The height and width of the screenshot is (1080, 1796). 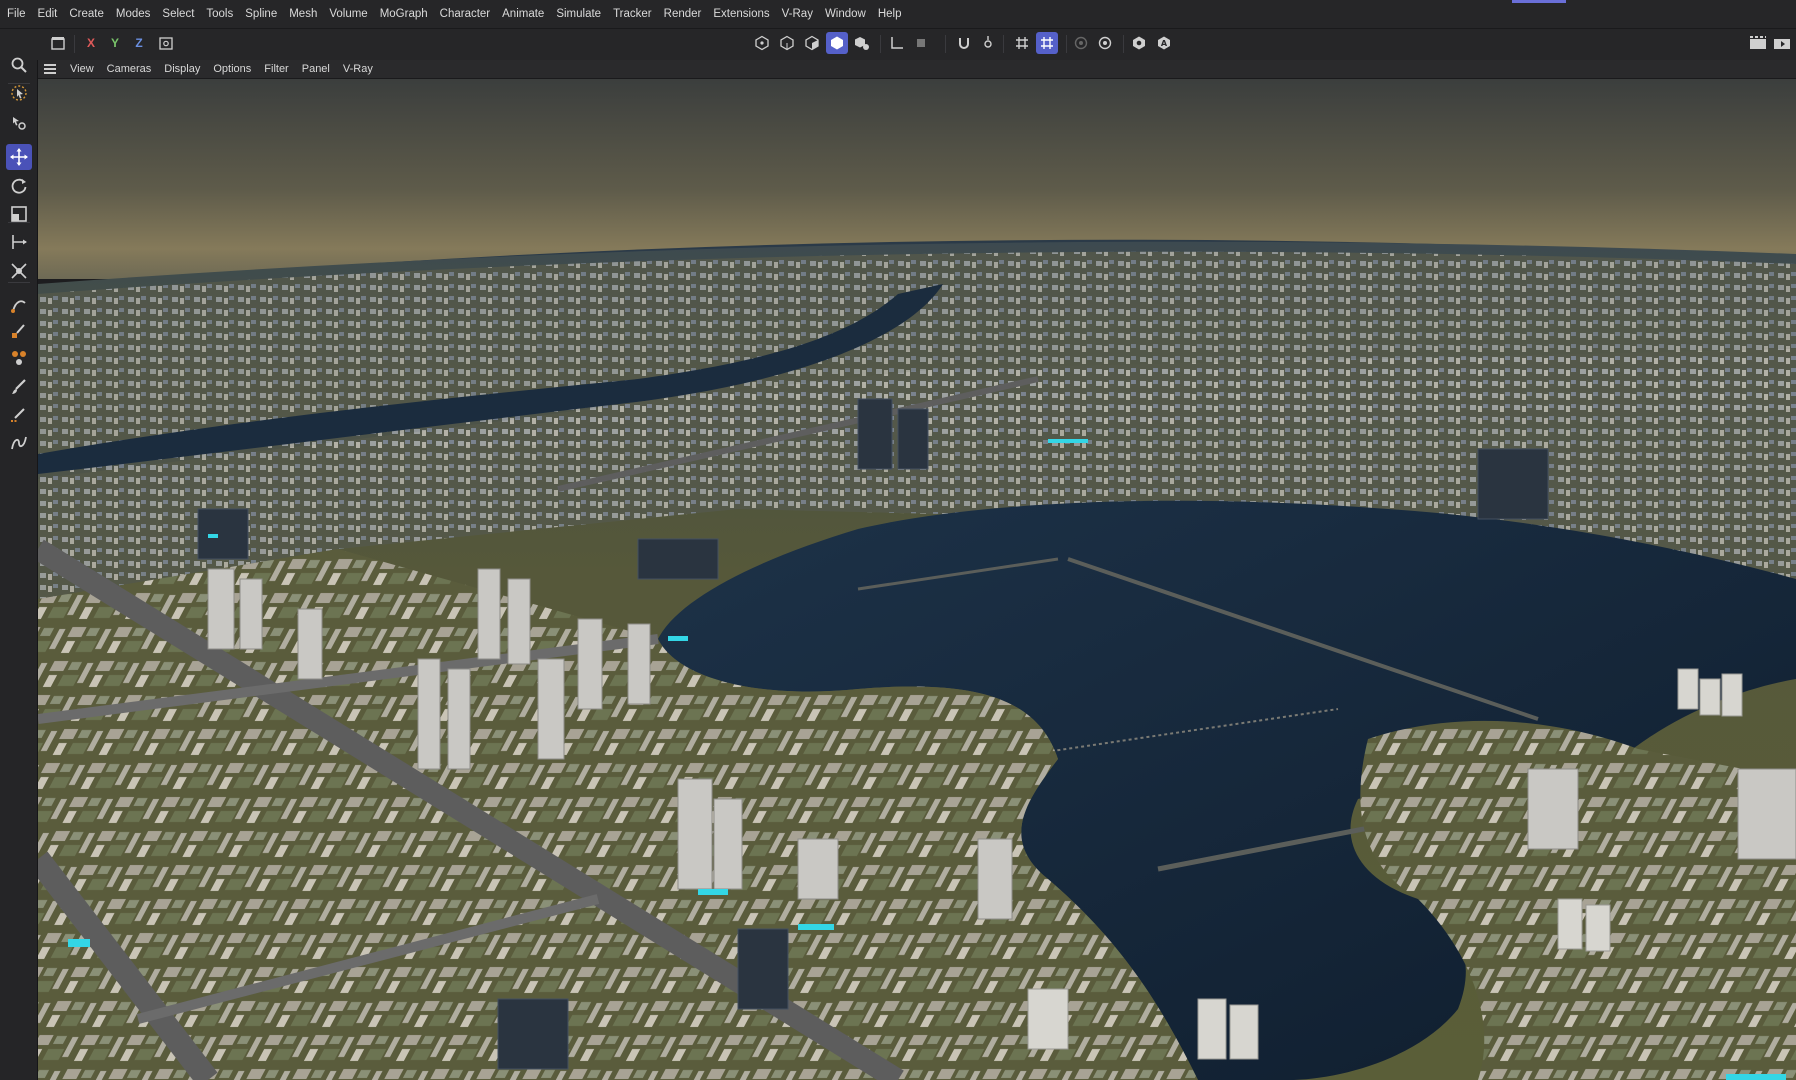 I want to click on render-view-icon, so click(x=1139, y=43).